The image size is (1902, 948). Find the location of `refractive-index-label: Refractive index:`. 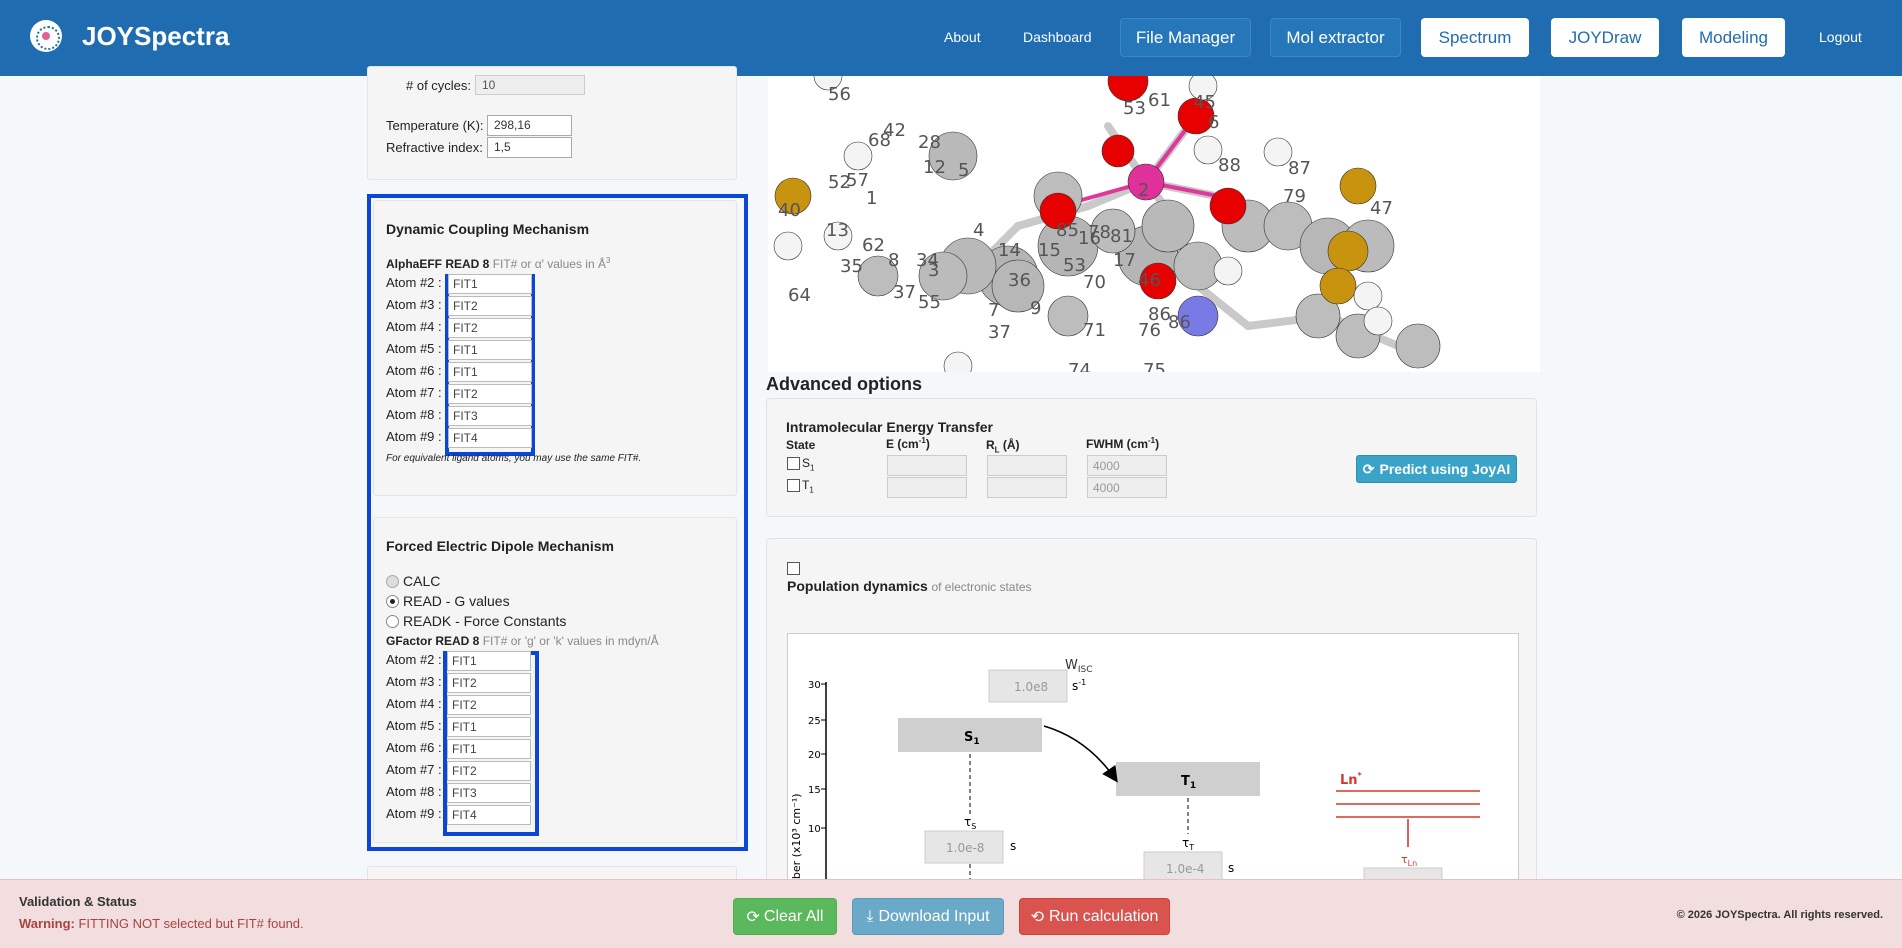

refractive-index-label: Refractive index: is located at coordinates (434, 147).